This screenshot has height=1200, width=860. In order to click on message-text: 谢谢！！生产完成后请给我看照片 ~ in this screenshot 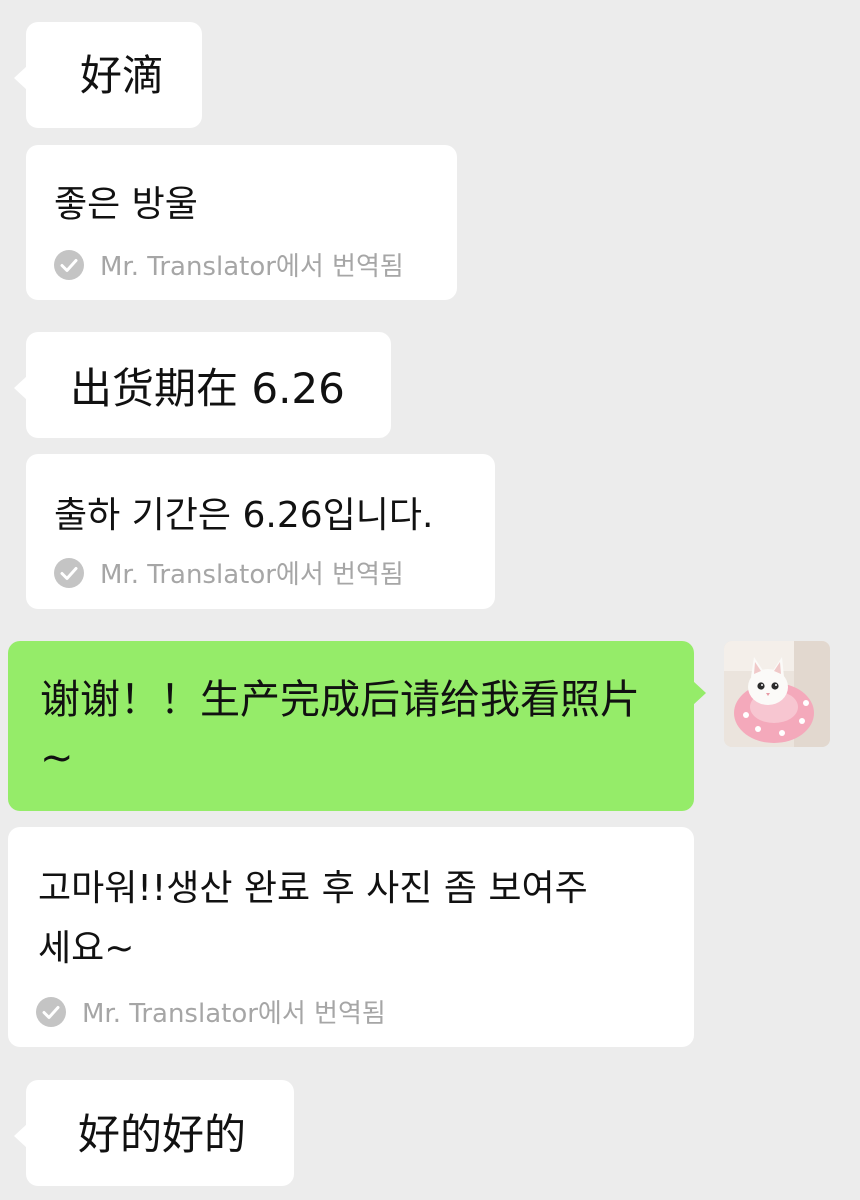, I will do `click(340, 729)`.